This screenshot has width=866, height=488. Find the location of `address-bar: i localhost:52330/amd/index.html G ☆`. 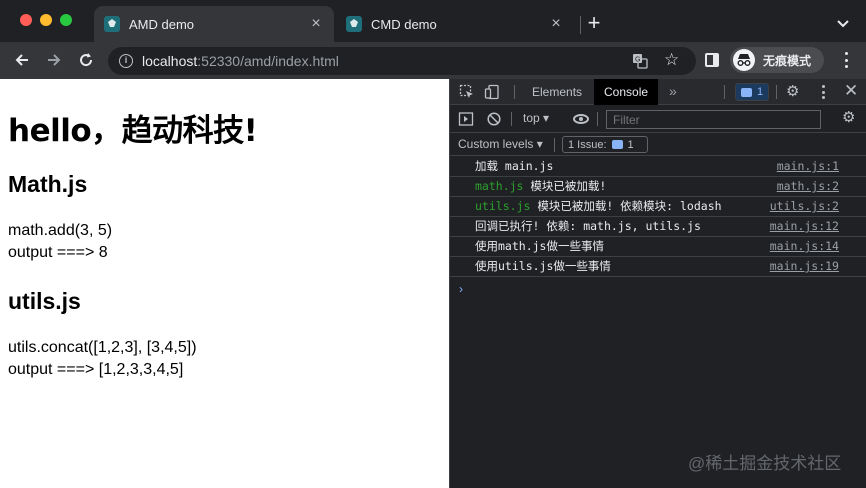

address-bar: i localhost:52330/amd/index.html G ☆ is located at coordinates (402, 61).